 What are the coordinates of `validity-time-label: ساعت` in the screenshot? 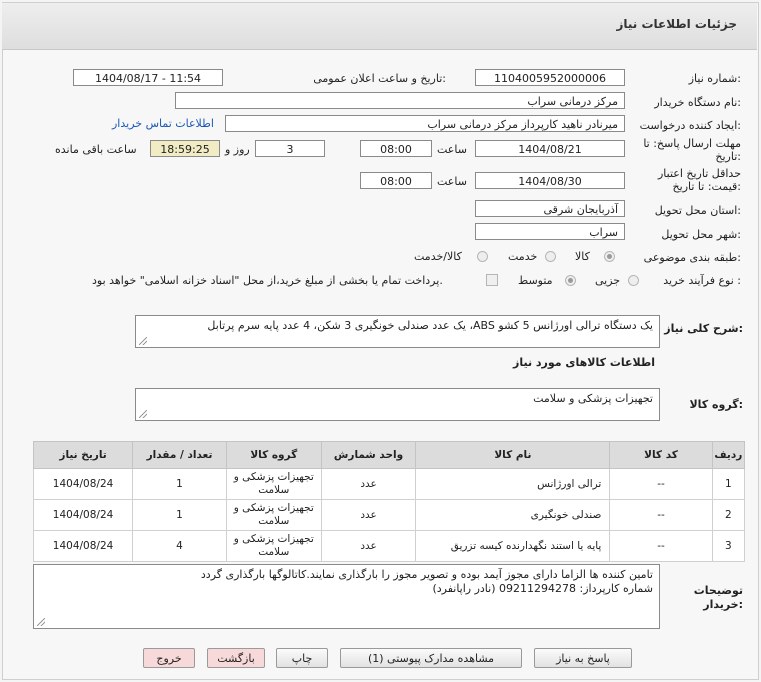 It's located at (452, 181).